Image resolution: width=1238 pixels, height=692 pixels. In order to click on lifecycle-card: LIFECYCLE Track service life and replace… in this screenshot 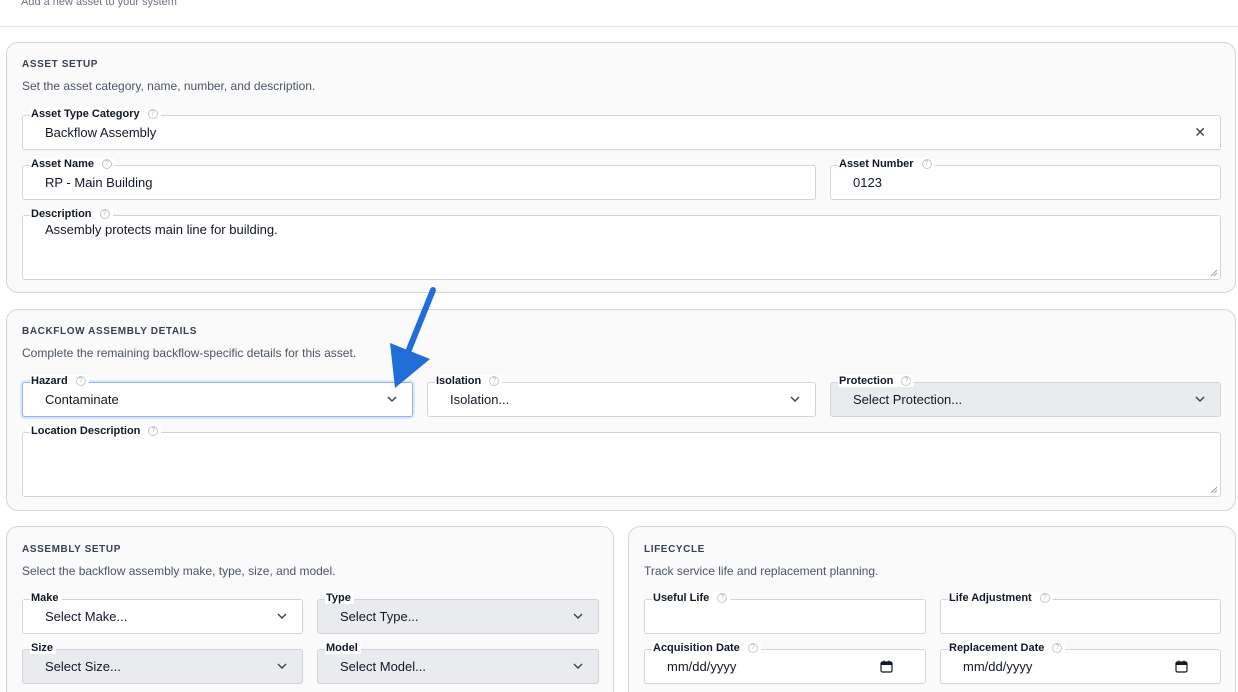, I will do `click(932, 609)`.